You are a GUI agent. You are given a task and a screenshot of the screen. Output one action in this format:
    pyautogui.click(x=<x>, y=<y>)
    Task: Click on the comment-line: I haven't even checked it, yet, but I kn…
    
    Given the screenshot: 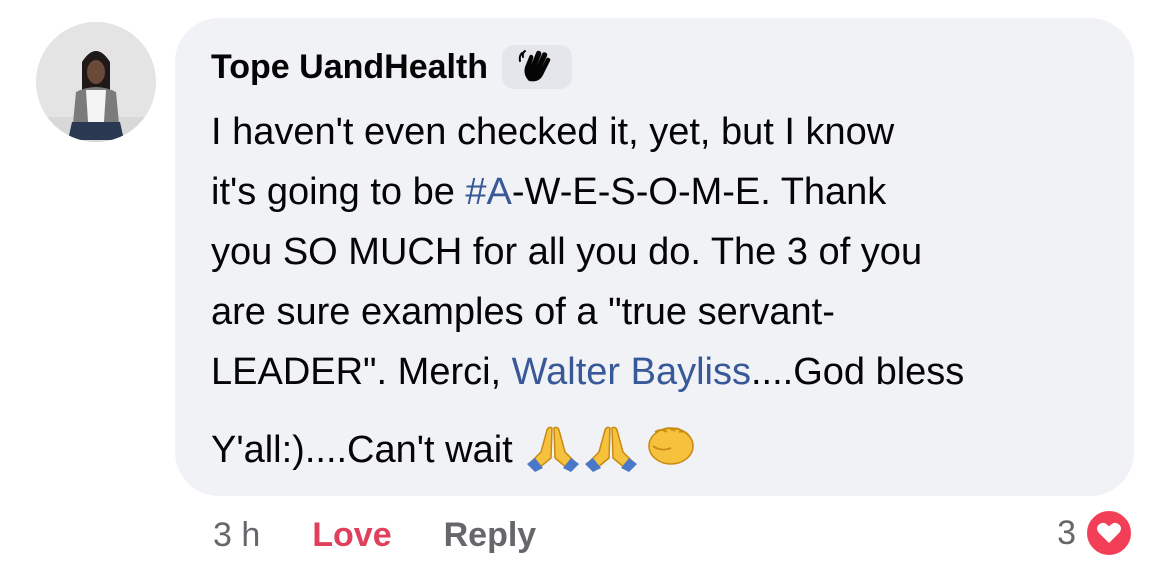 What is the action you would take?
    pyautogui.click(x=553, y=132)
    